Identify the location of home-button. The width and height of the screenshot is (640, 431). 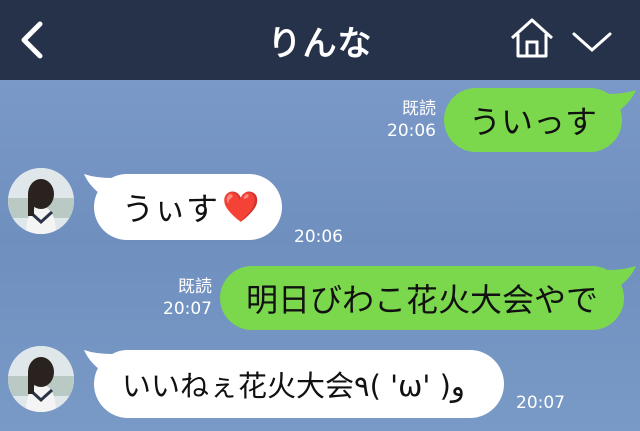
(532, 38).